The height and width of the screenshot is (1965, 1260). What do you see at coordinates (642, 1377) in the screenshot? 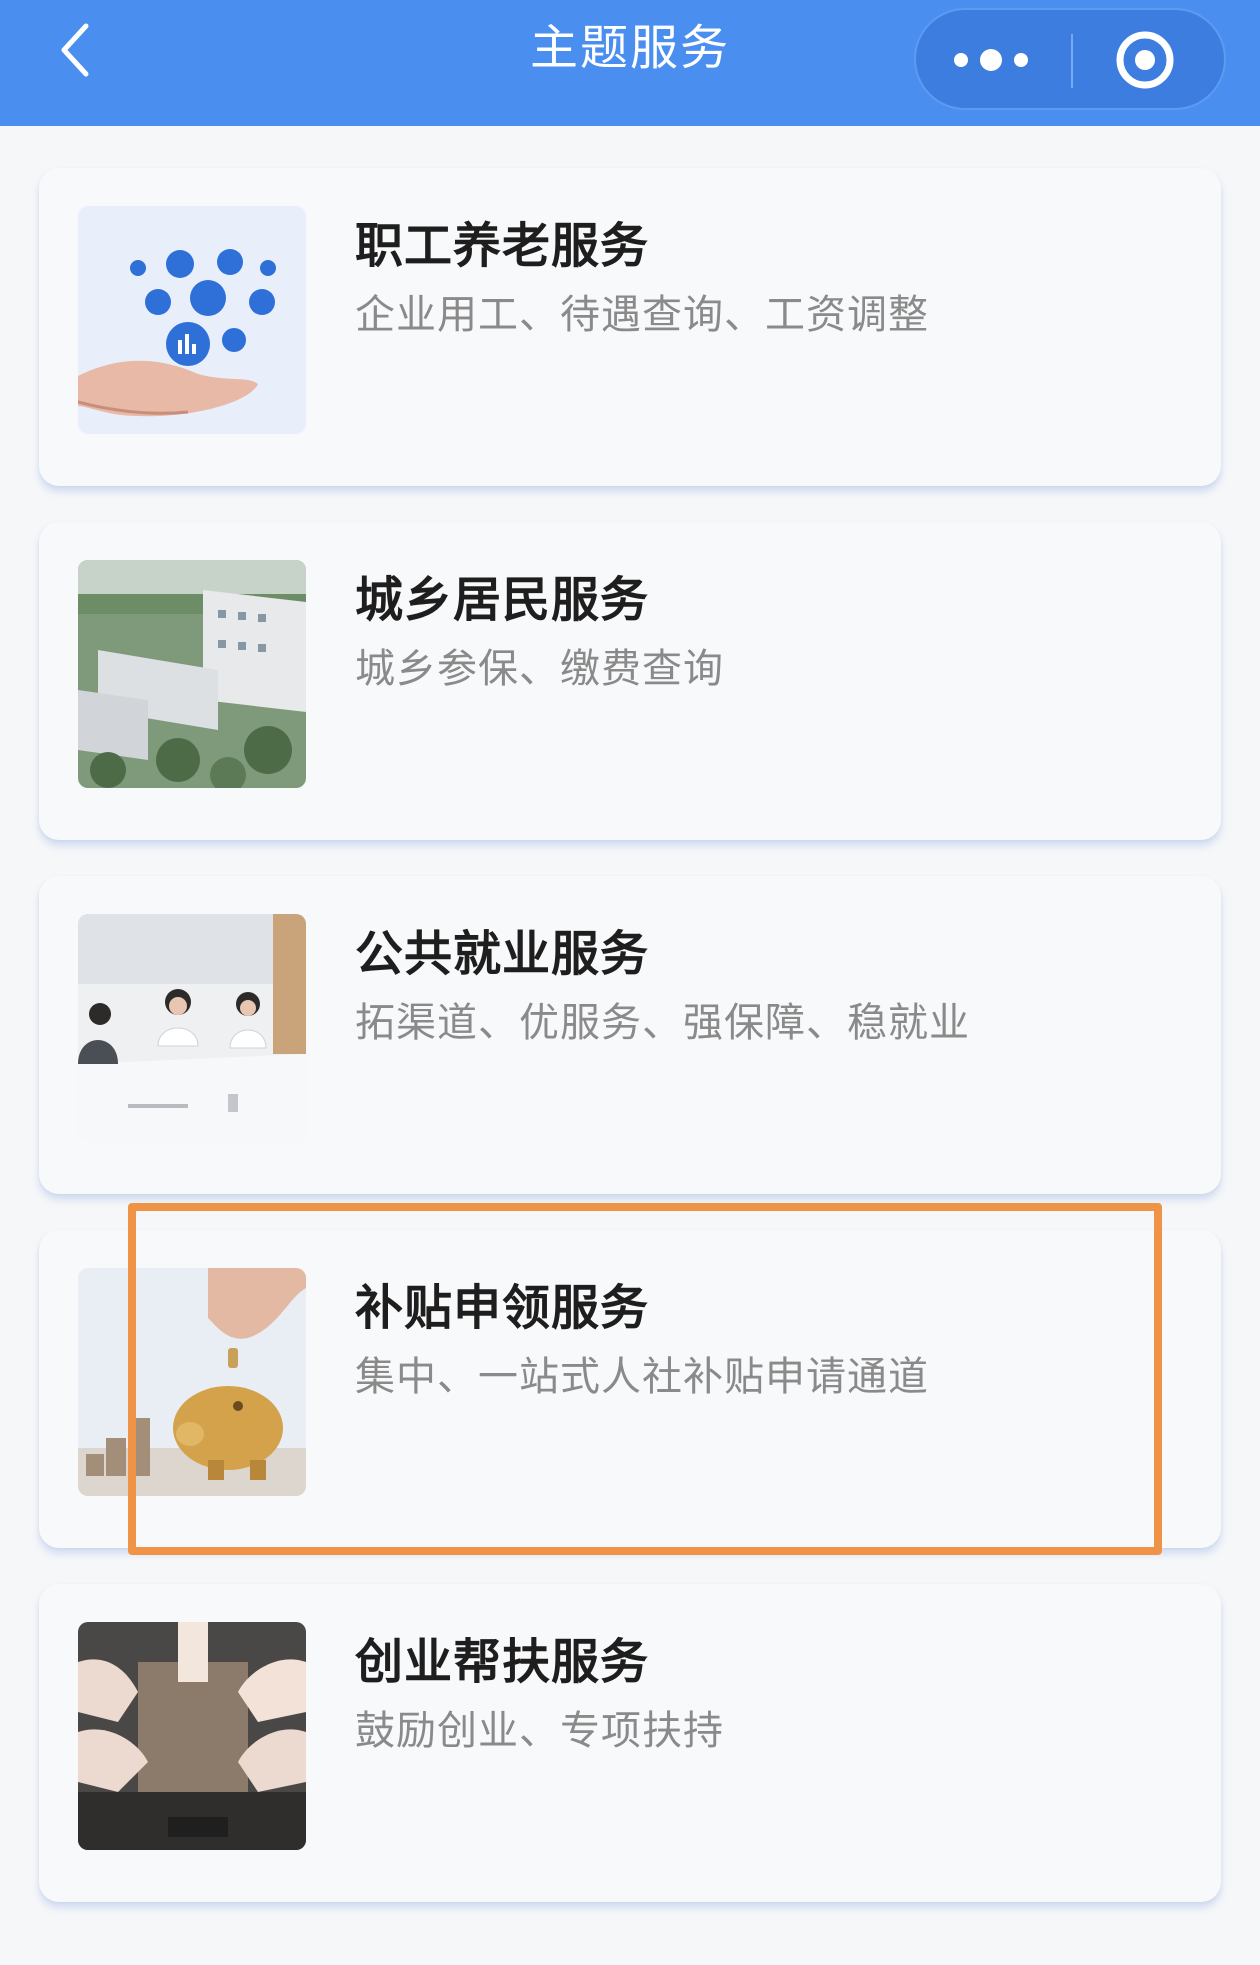
I see `service-subtitle: 集中、一站式人社补贴申请通道` at bounding box center [642, 1377].